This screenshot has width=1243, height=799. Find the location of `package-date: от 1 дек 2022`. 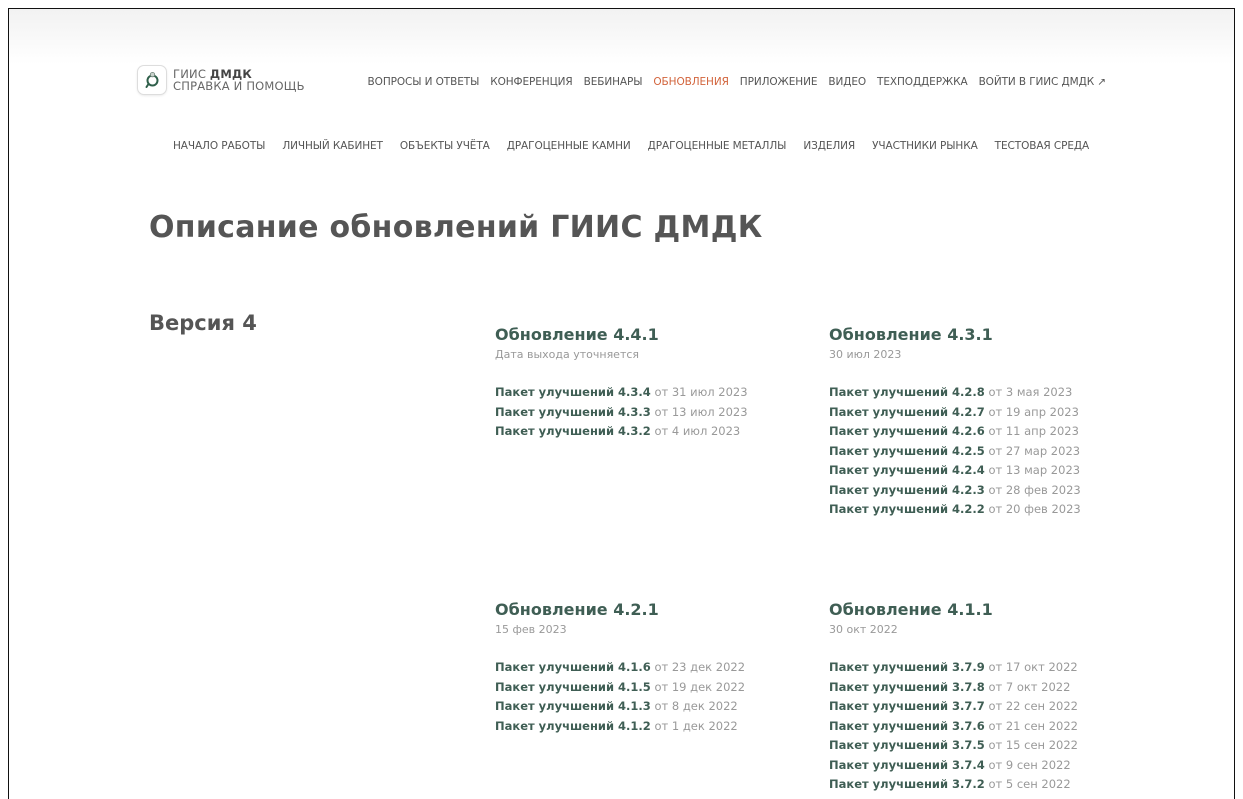

package-date: от 1 дек 2022 is located at coordinates (694, 725).